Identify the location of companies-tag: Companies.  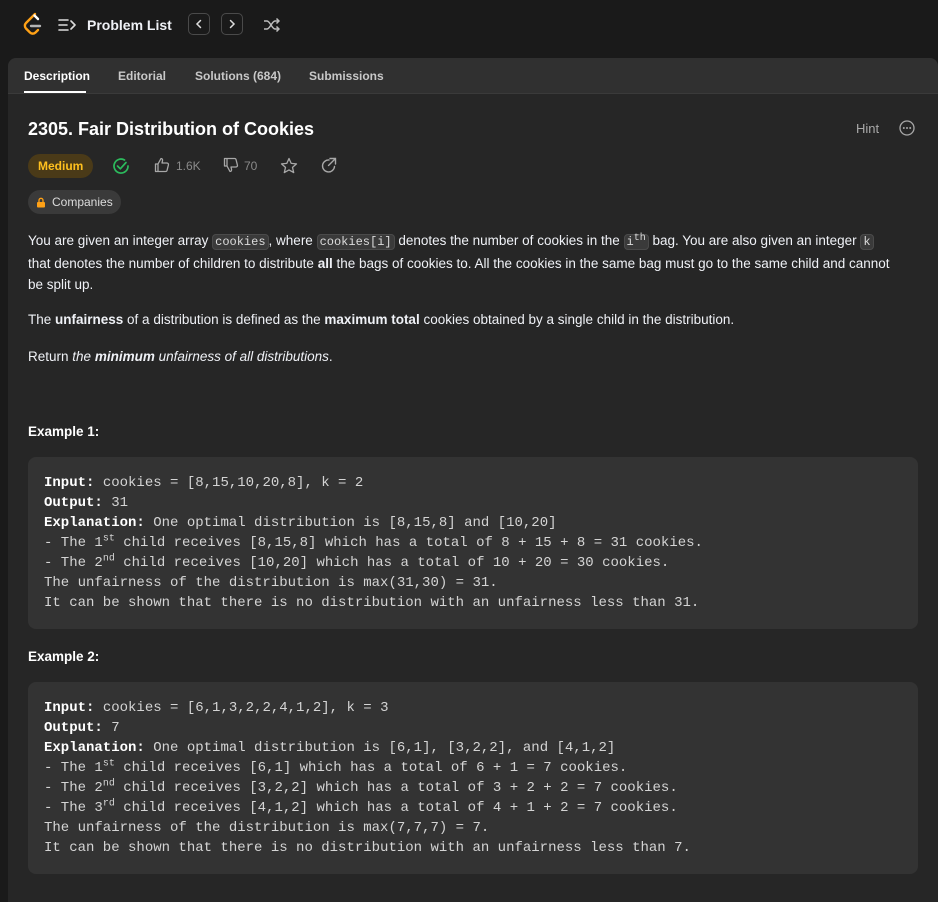
(74, 202).